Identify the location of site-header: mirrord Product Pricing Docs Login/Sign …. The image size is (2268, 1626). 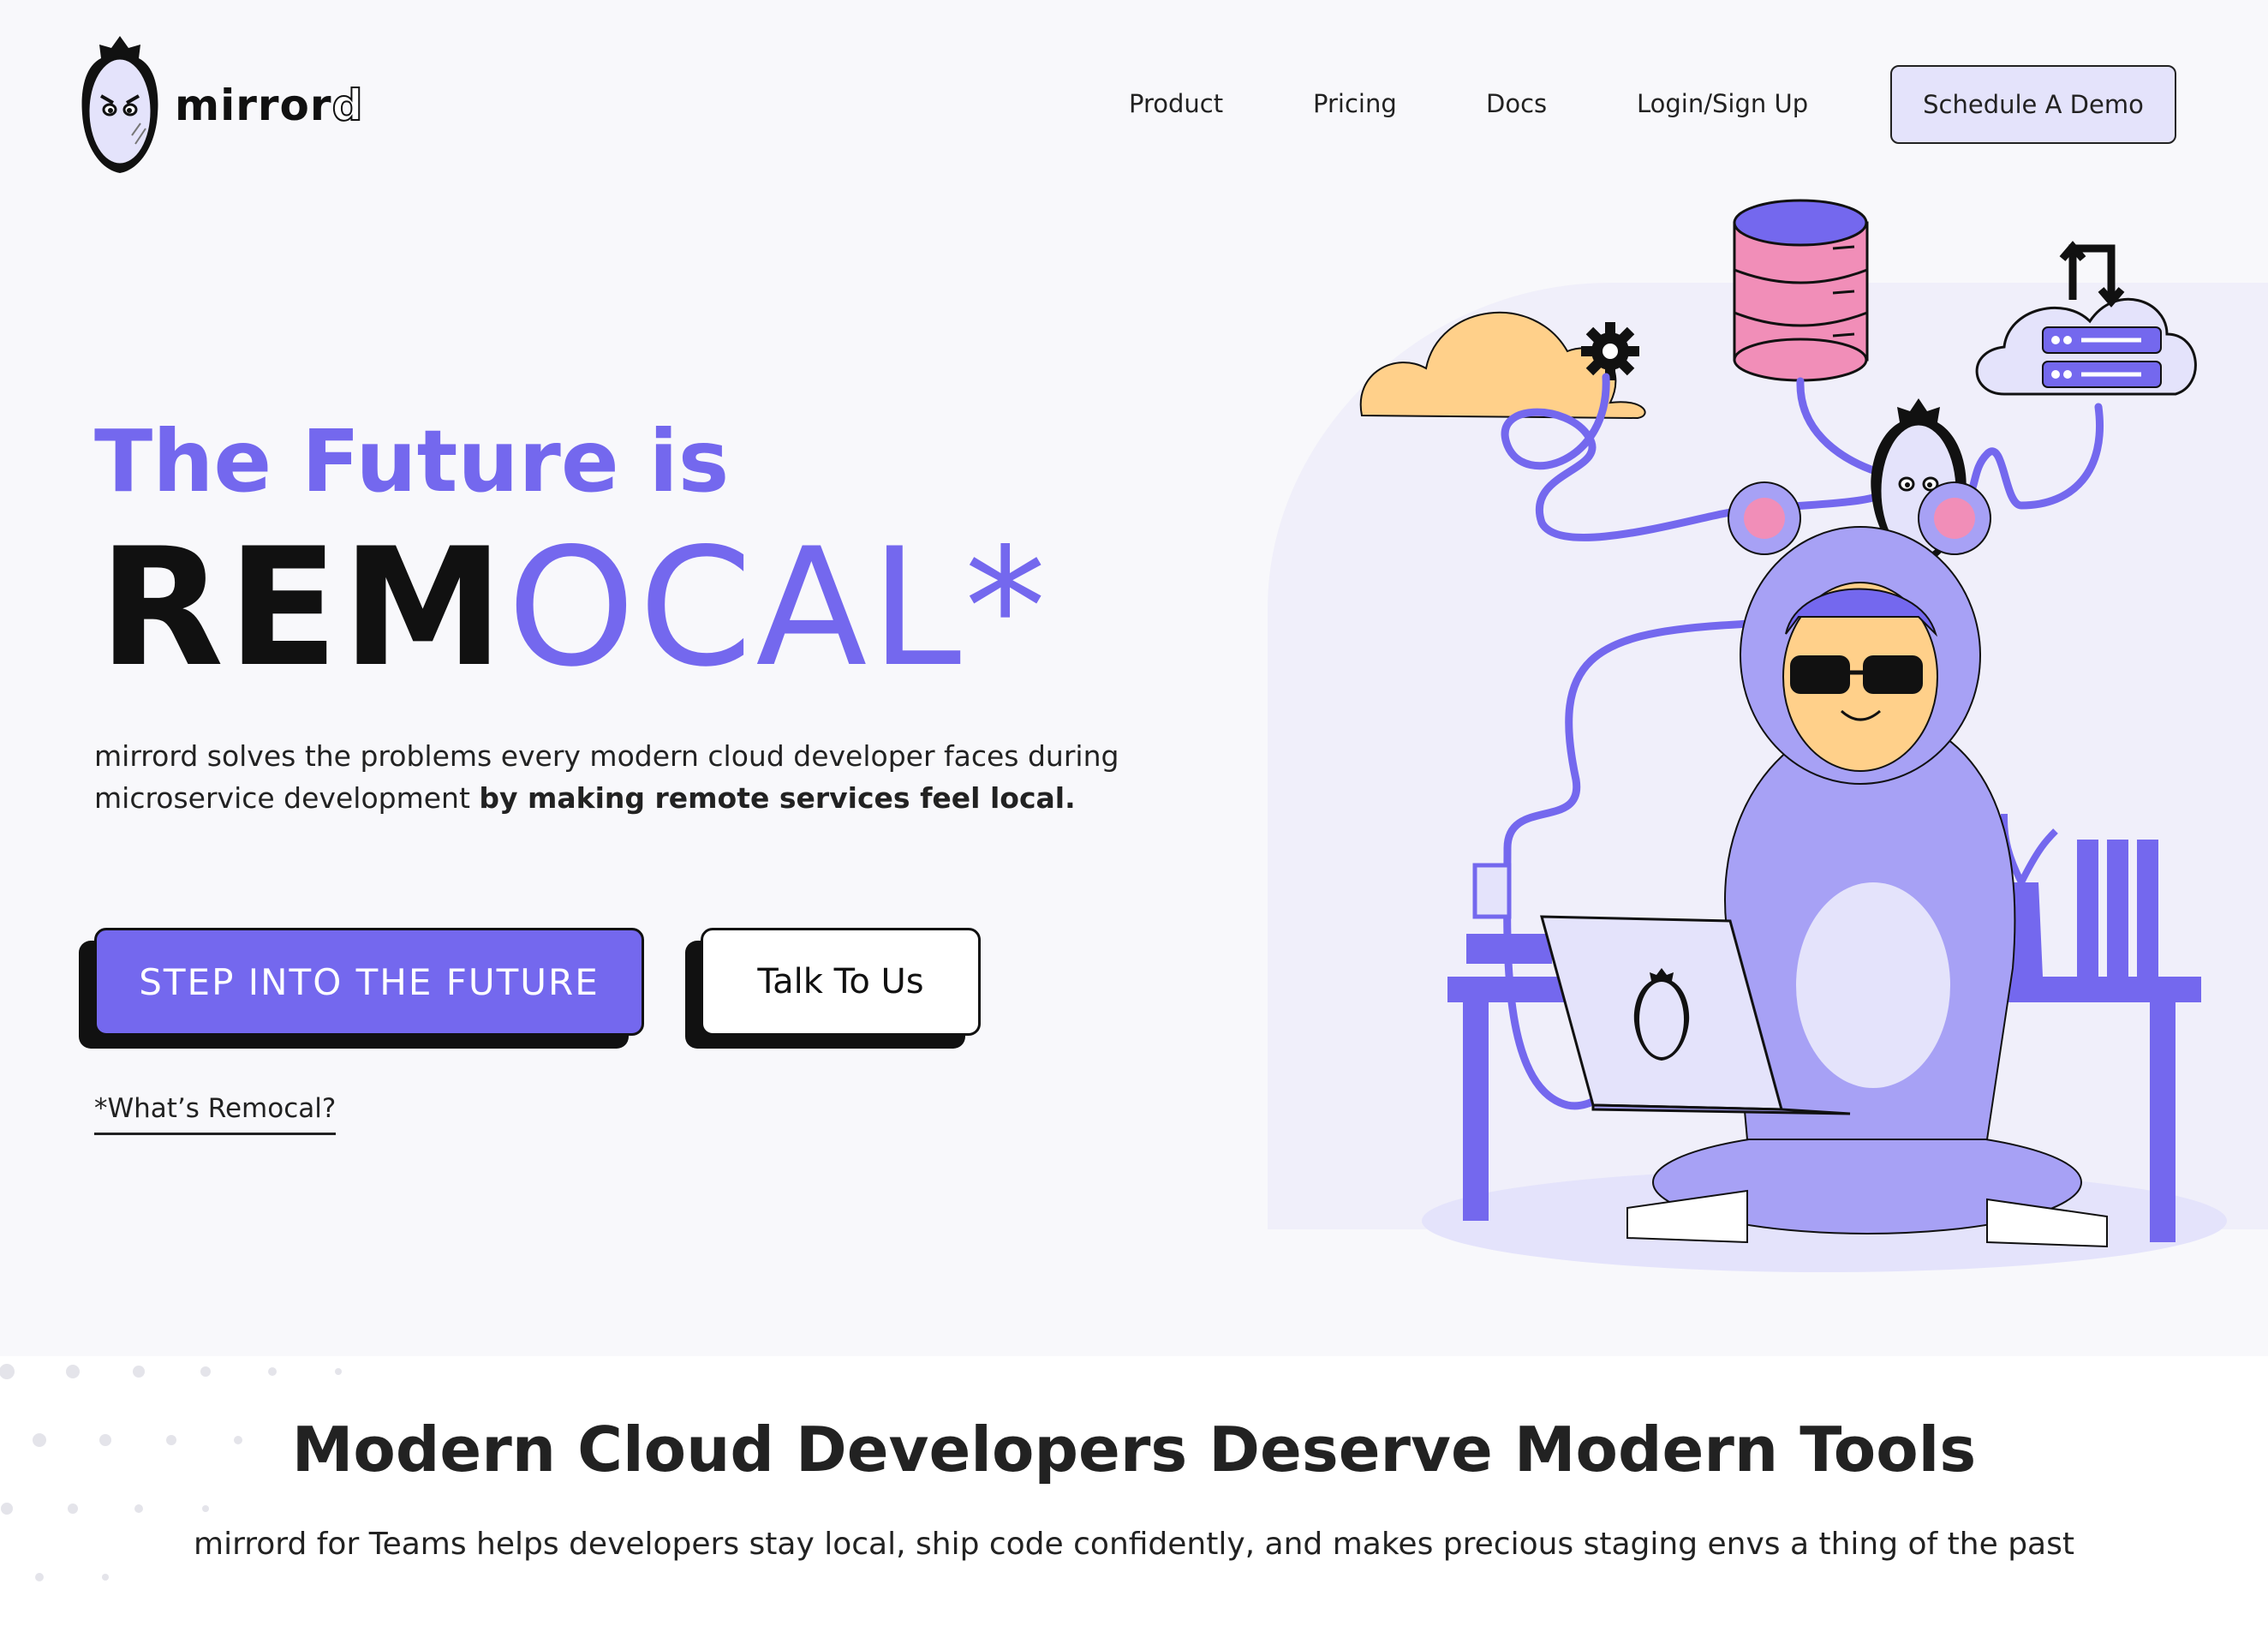
(1134, 98).